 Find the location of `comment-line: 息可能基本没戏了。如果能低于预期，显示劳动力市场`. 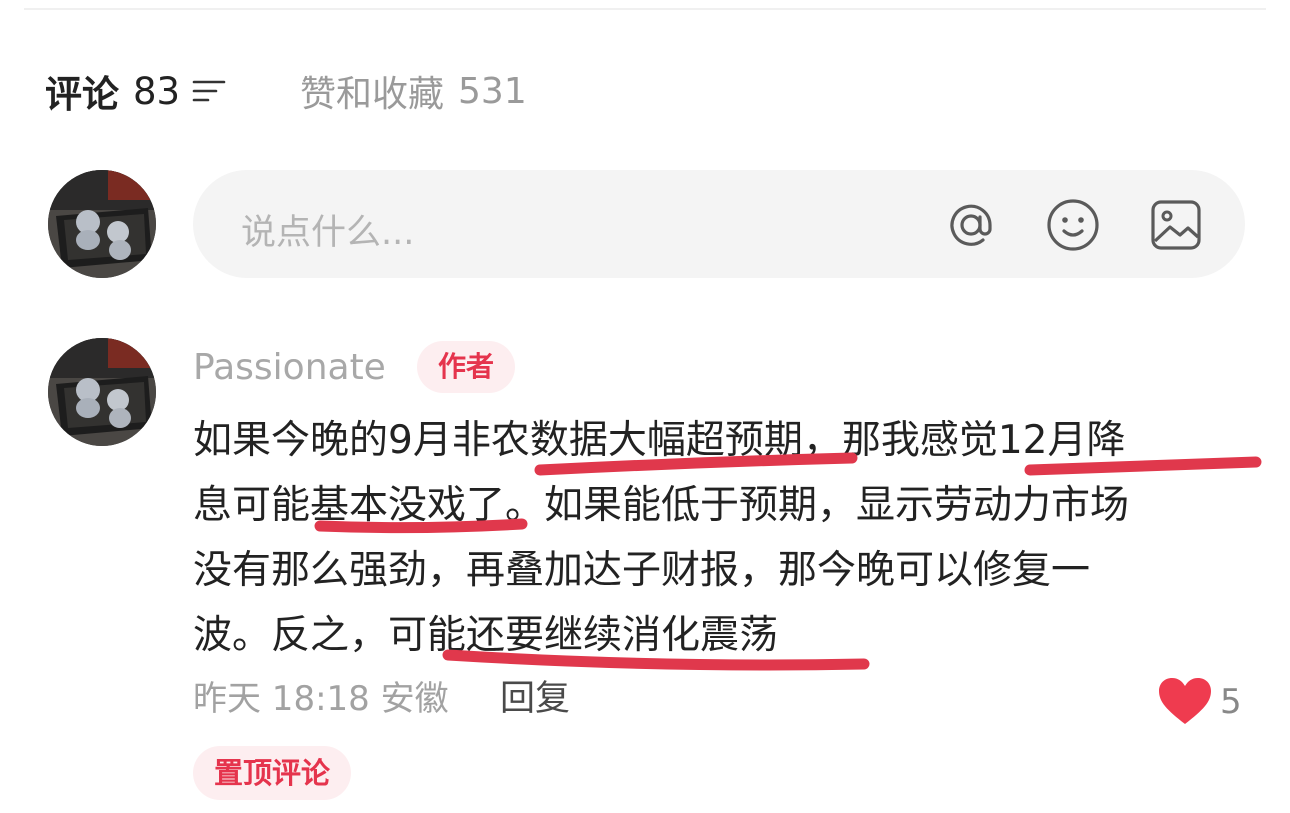

comment-line: 息可能基本没戏了。如果能低于预期，显示劳动力市场 is located at coordinates (661, 505).